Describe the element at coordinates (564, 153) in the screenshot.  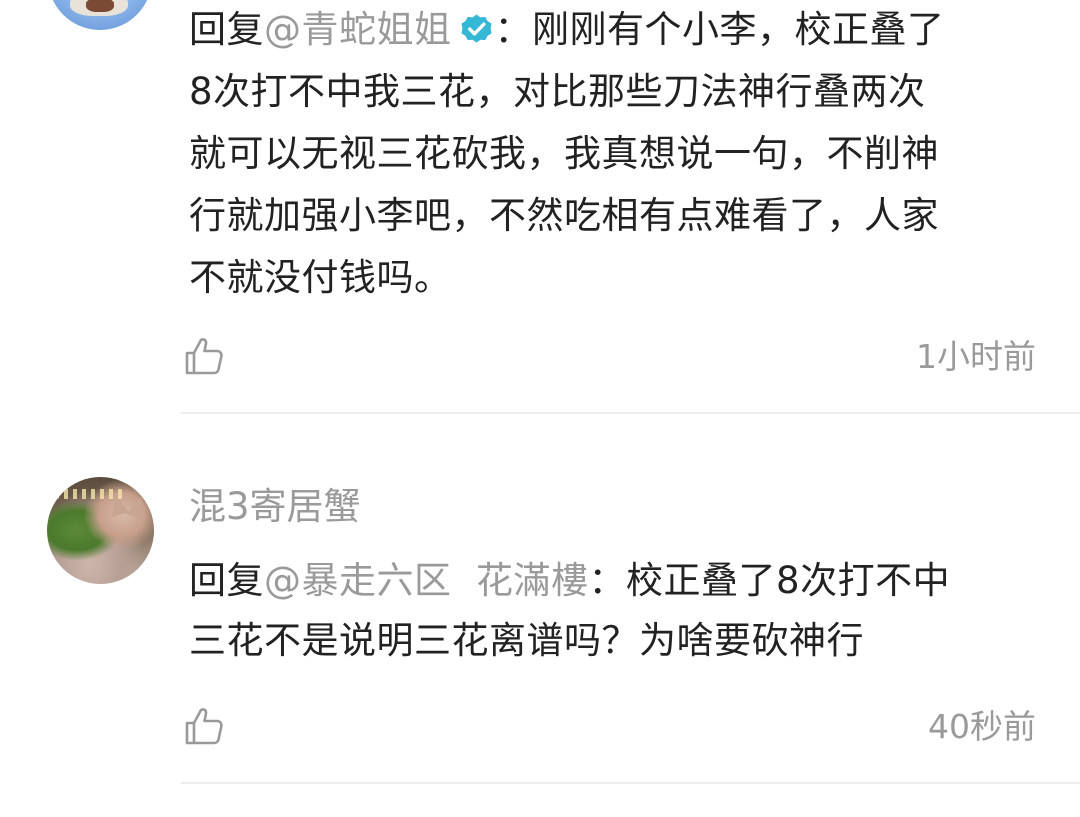
I see `comment-1-line-3: 就可以无视三花砍我，我真想说一句，不削神` at that location.